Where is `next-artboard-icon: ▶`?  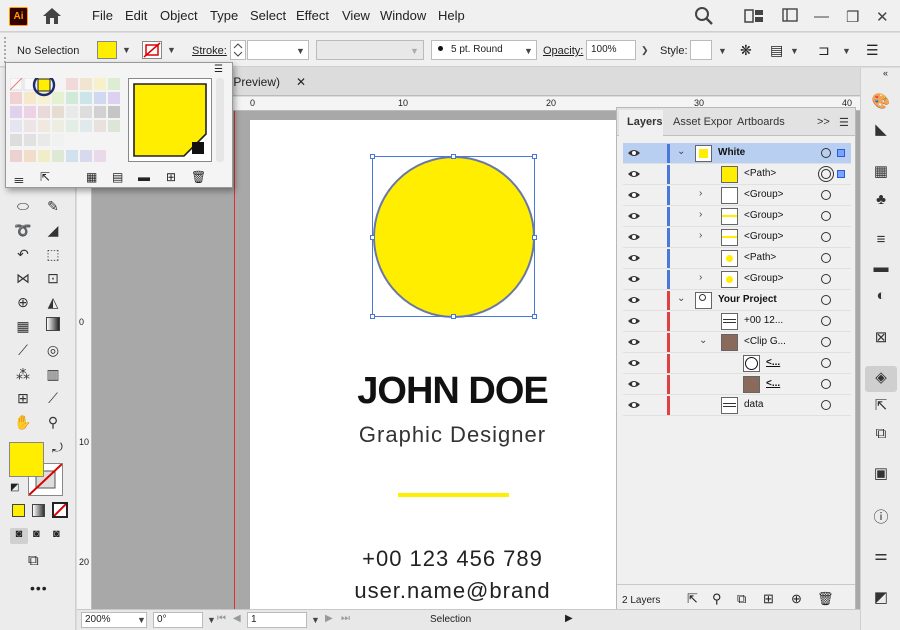 next-artboard-icon: ▶ is located at coordinates (329, 618).